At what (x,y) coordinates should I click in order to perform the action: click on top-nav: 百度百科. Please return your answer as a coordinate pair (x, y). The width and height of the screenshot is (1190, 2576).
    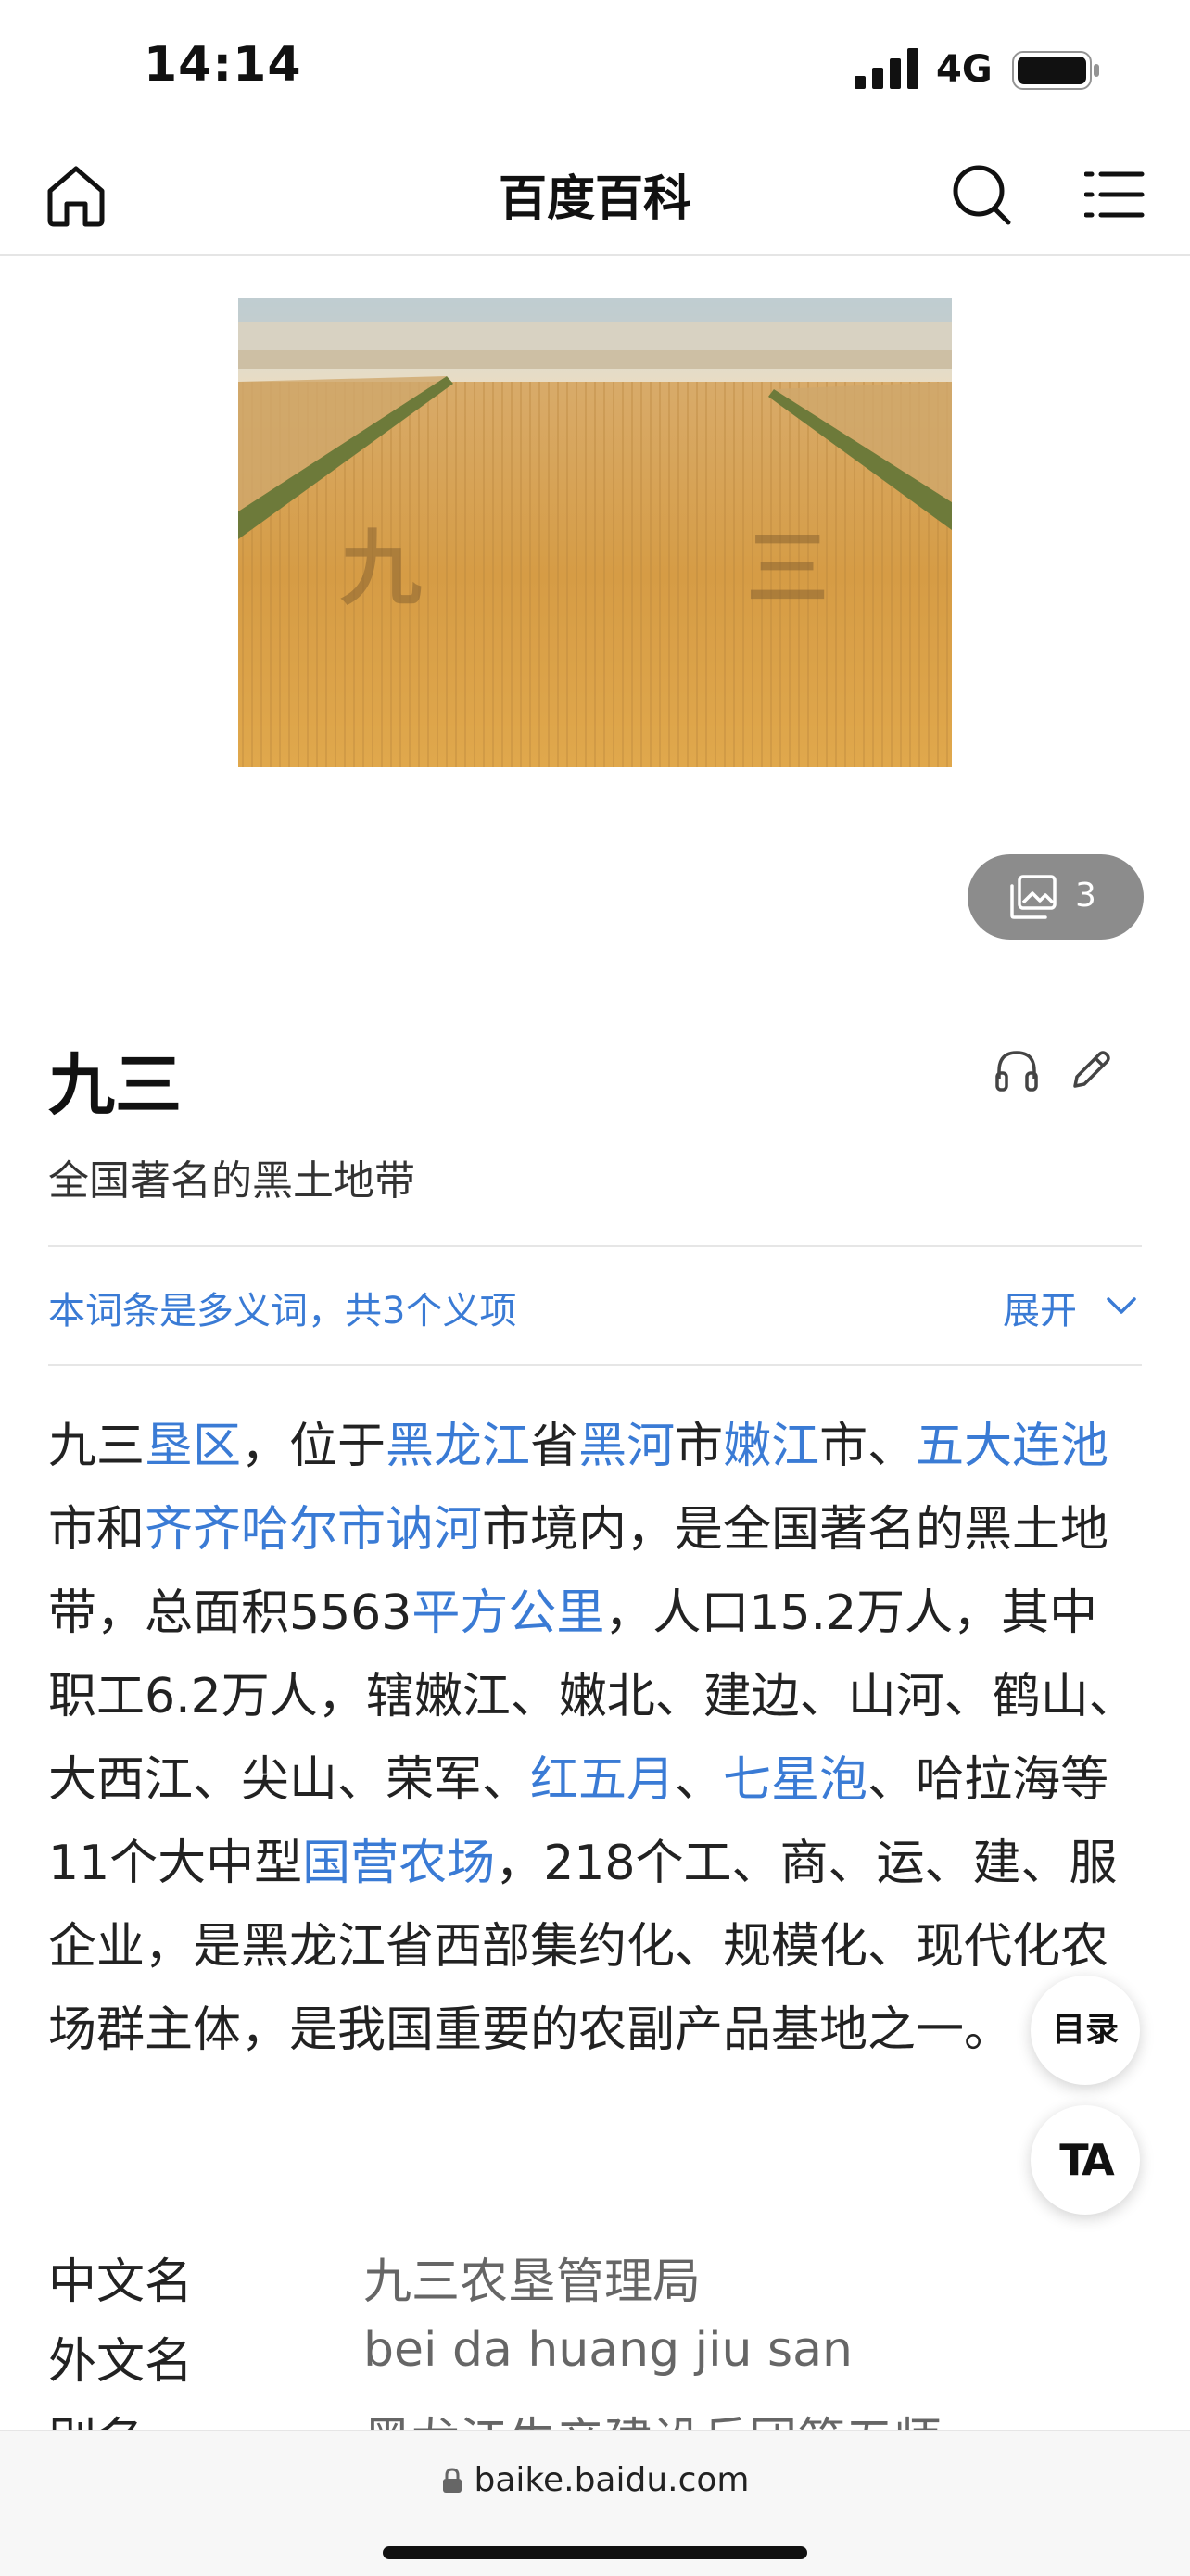
    Looking at the image, I should click on (595, 197).